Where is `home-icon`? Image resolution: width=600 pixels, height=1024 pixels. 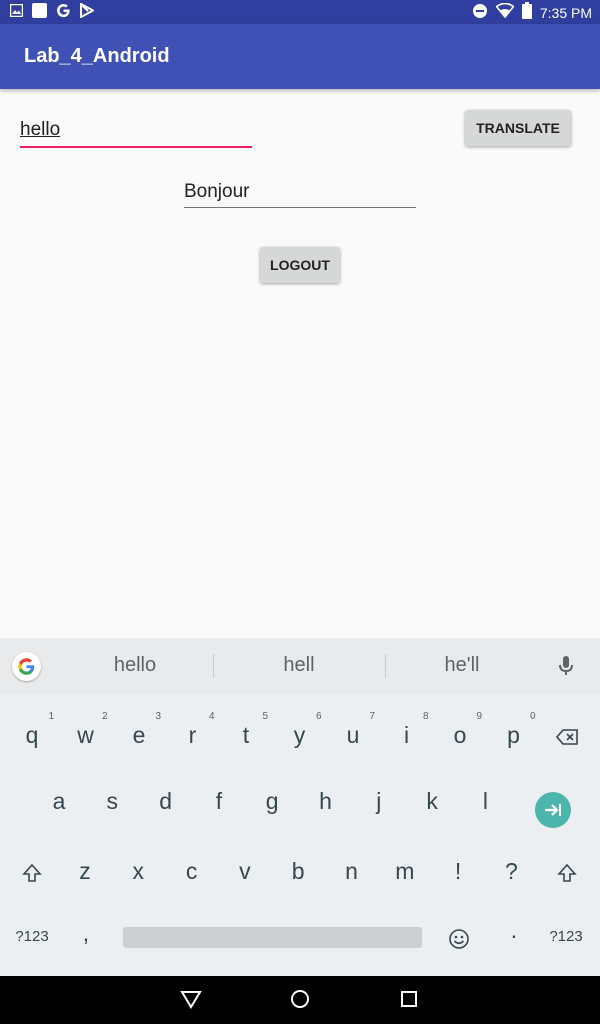
home-icon is located at coordinates (300, 1001).